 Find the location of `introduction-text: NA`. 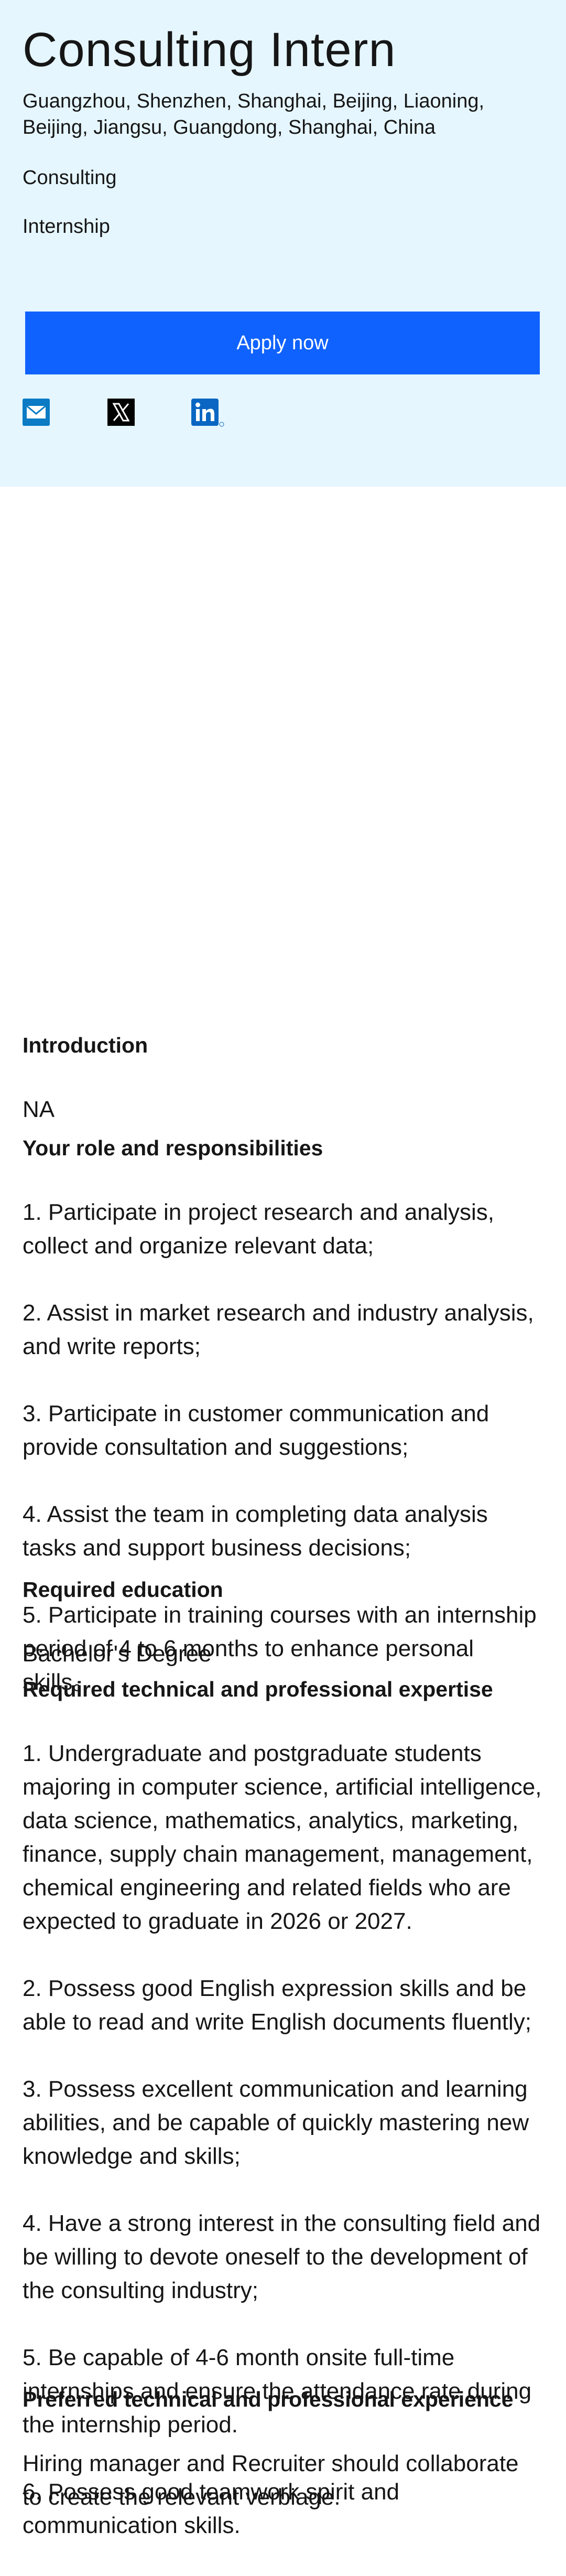

introduction-text: NA is located at coordinates (39, 1109).